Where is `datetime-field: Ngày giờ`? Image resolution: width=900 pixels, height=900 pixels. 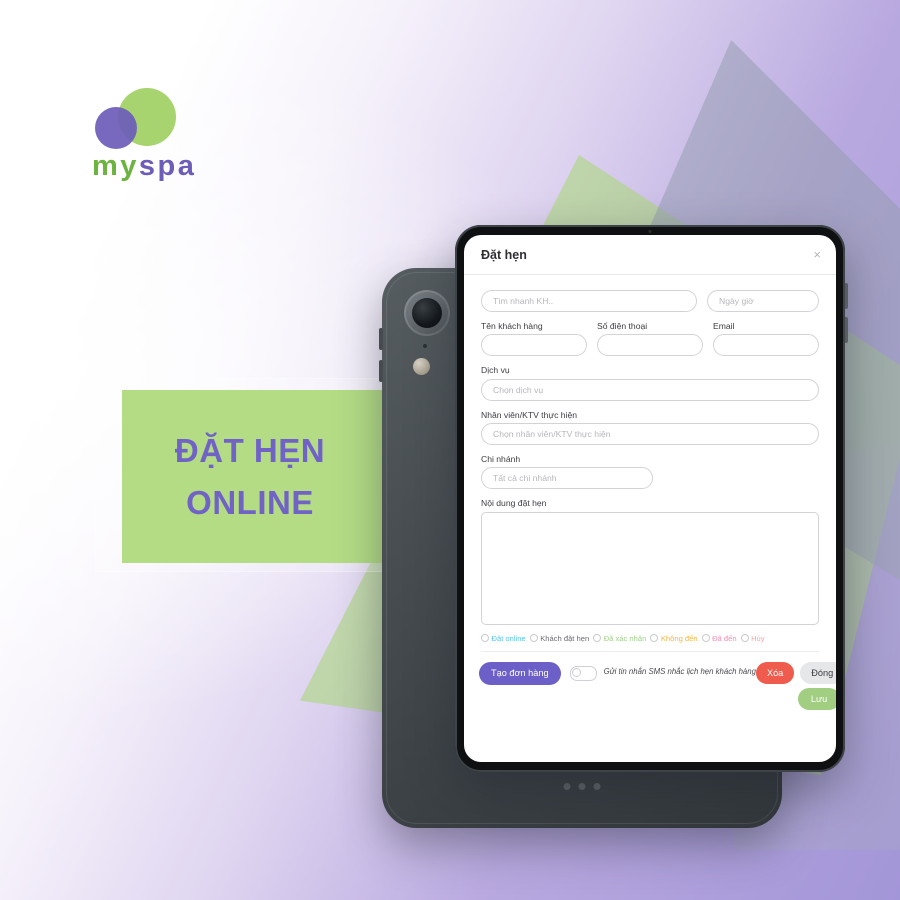
datetime-field: Ngày giờ is located at coordinates (763, 301).